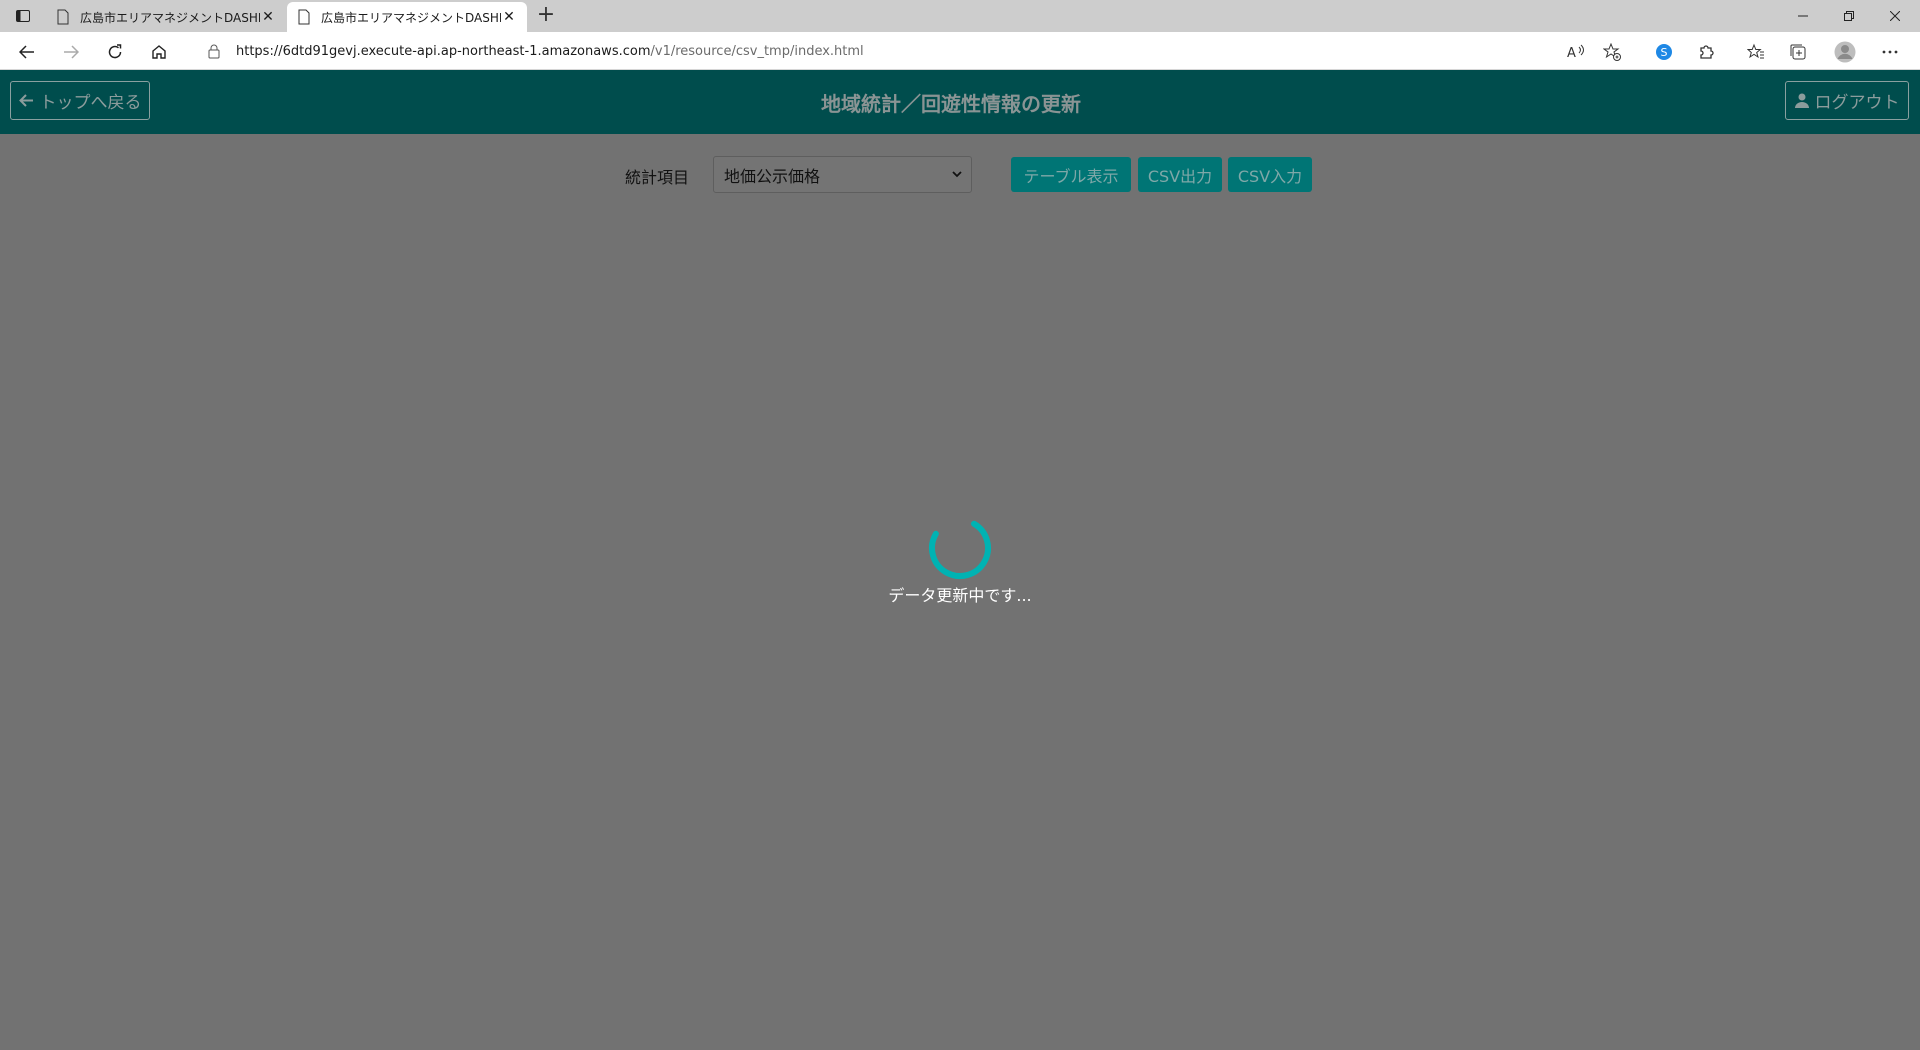 The height and width of the screenshot is (1050, 1920). Describe the element at coordinates (1180, 174) in the screenshot. I see `csv-export-button: CSV出力` at that location.